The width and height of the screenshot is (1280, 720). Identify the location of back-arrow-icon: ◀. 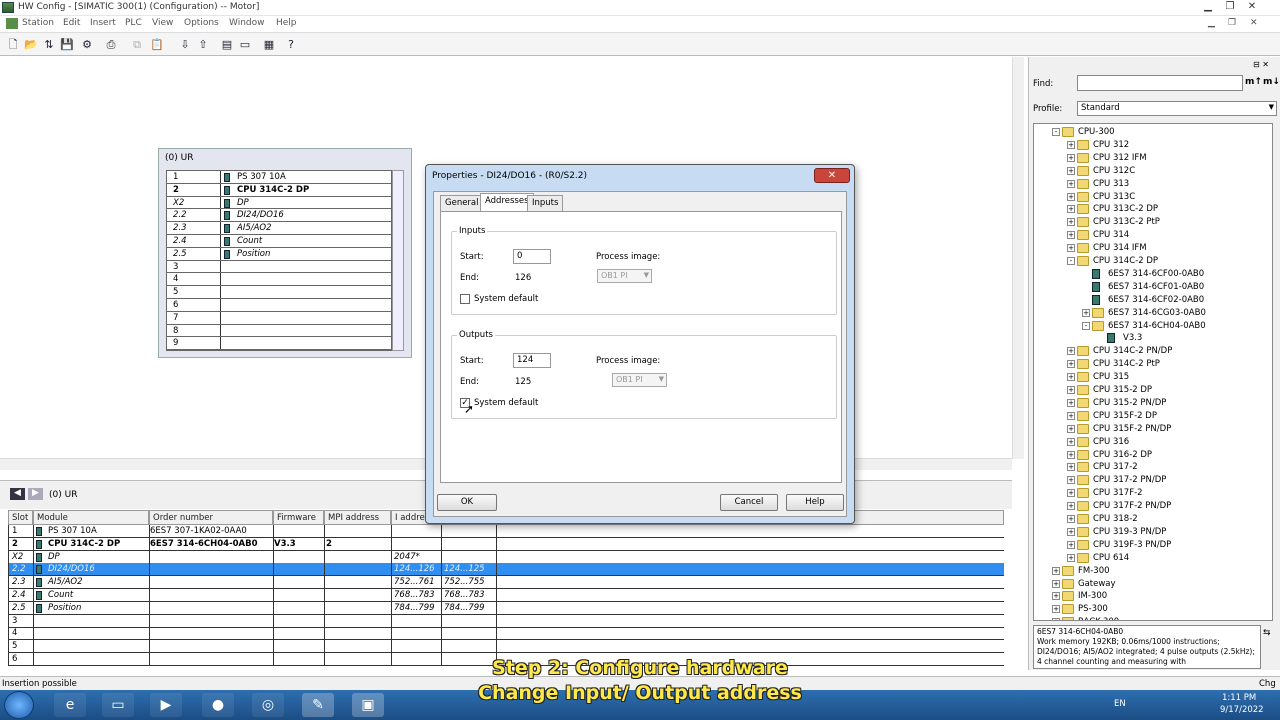
(17, 494).